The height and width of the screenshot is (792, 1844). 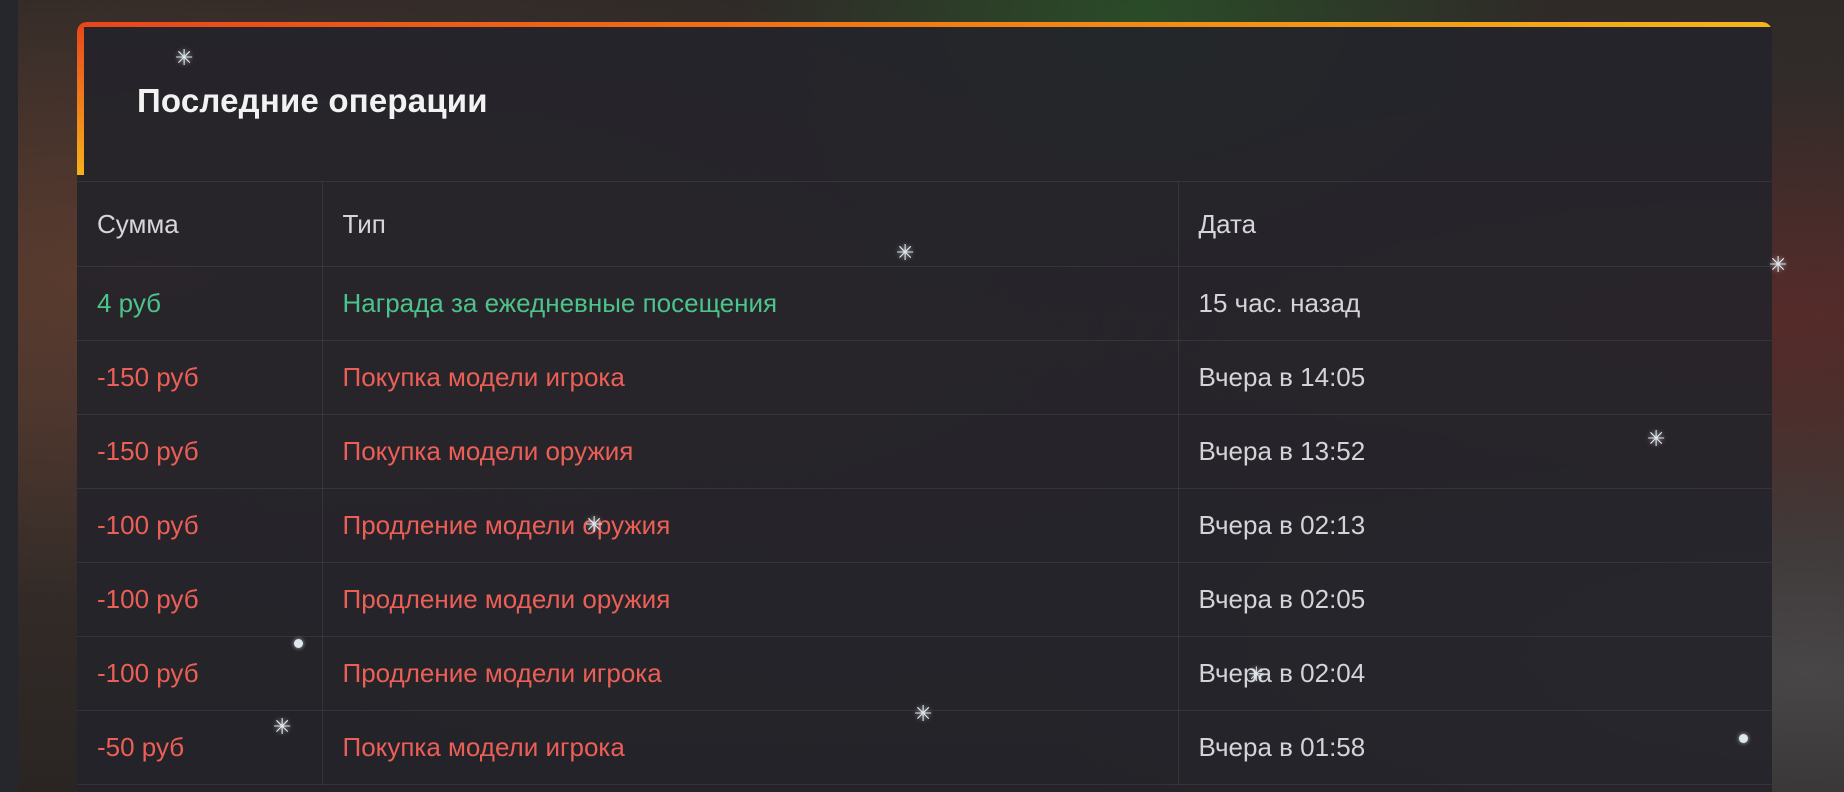 I want to click on panel-accent-left, so click(x=80, y=98).